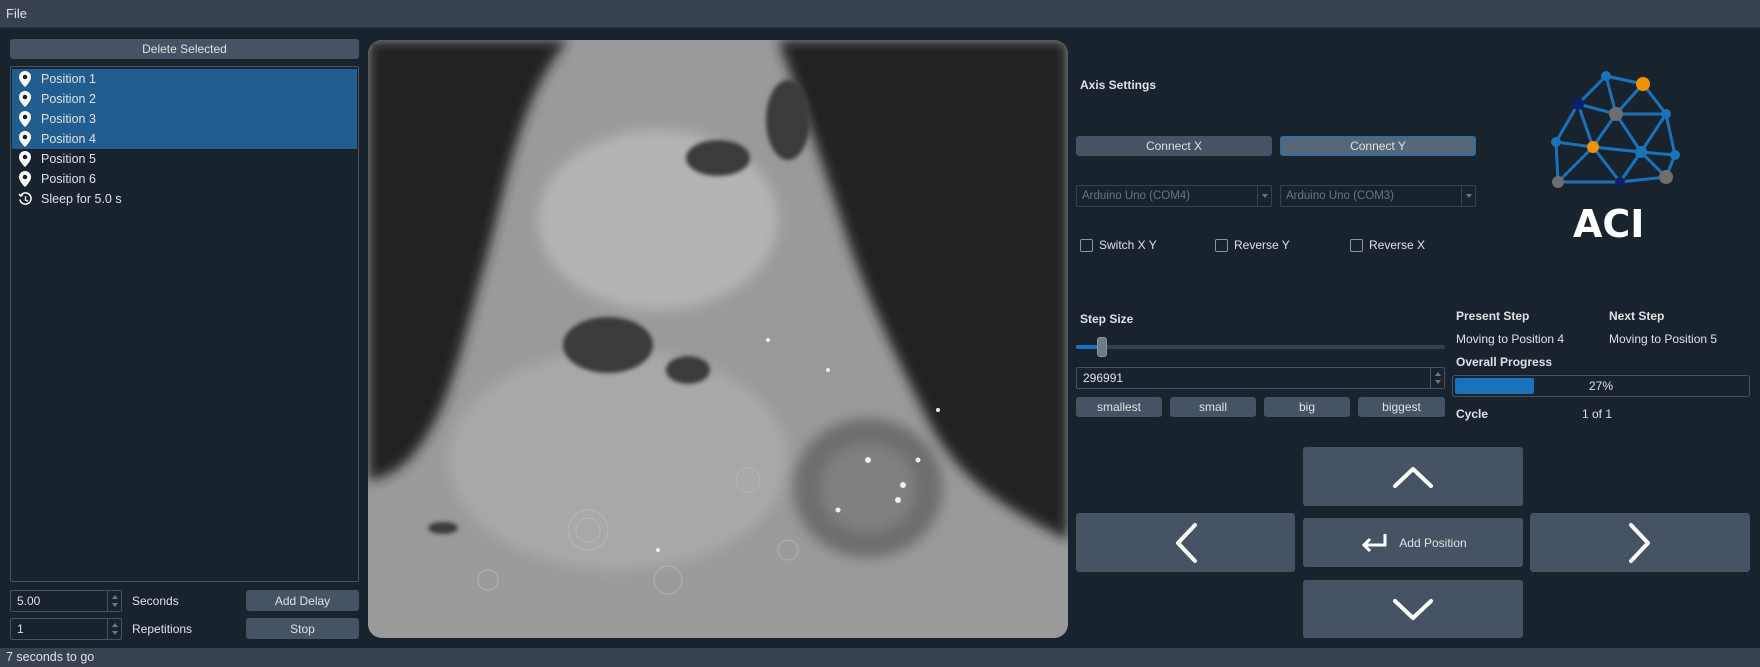 The height and width of the screenshot is (667, 1760). Describe the element at coordinates (1609, 224) in the screenshot. I see `logo-text: ACI` at that location.